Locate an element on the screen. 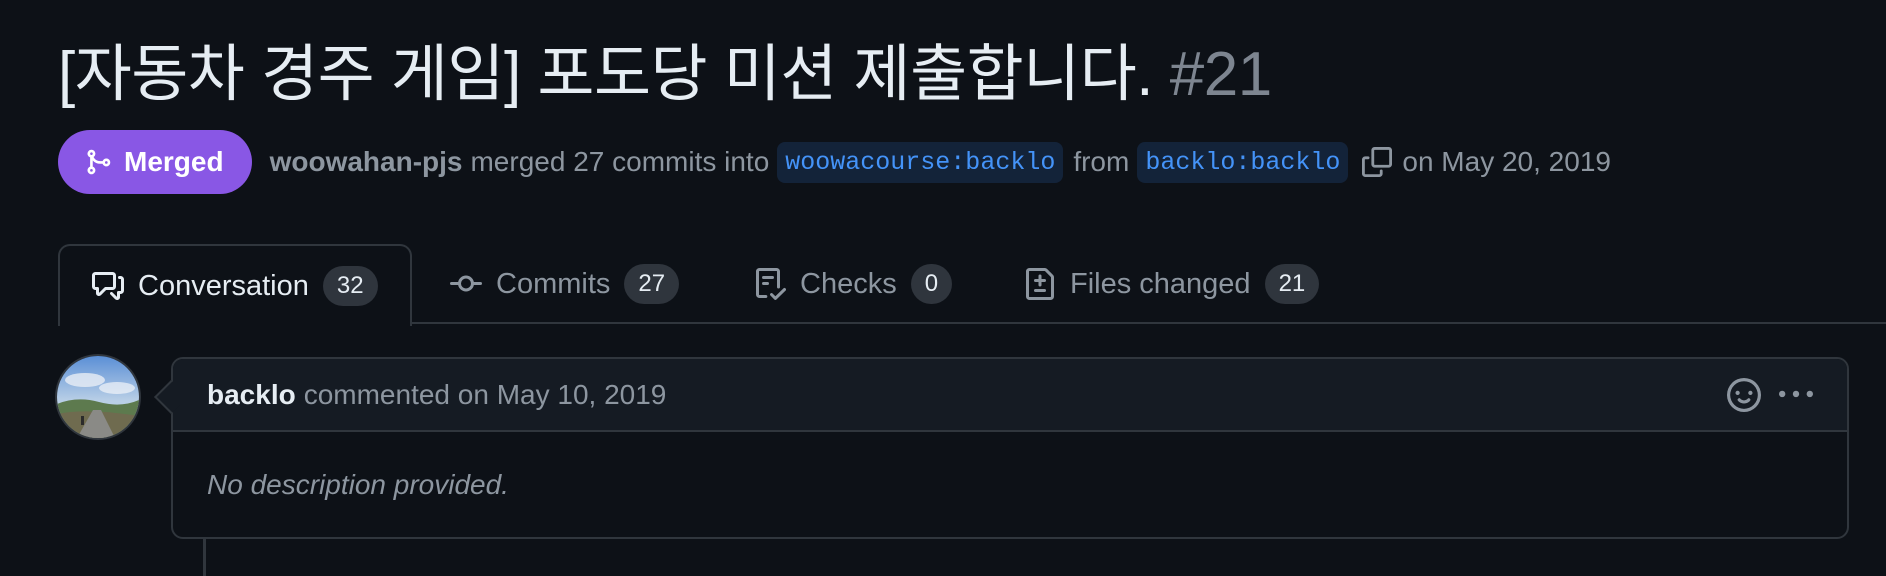  tab-counter: 27 is located at coordinates (652, 284).